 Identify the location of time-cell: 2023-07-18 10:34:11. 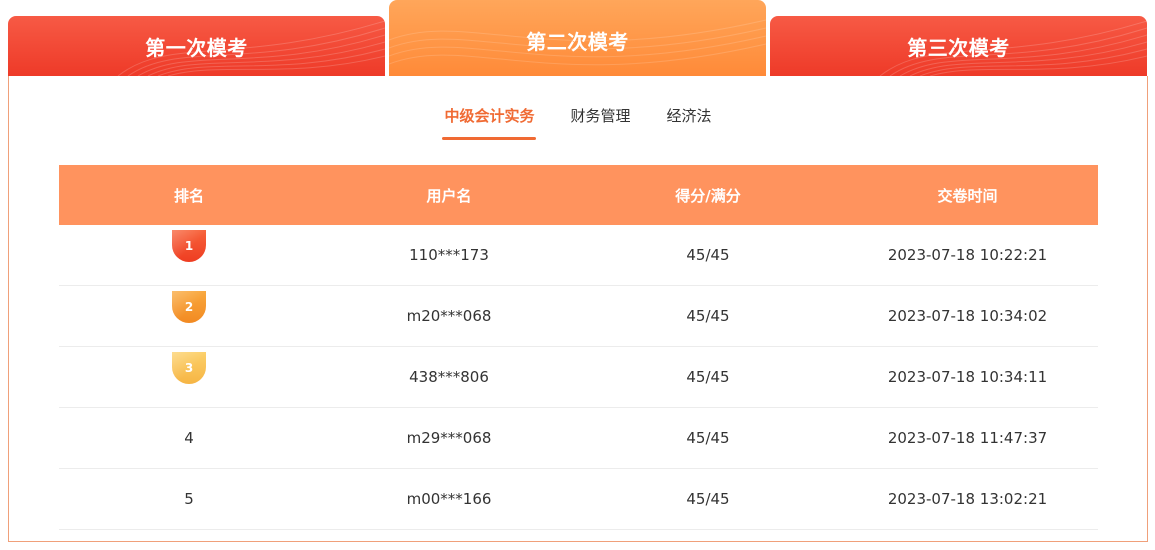
(967, 377).